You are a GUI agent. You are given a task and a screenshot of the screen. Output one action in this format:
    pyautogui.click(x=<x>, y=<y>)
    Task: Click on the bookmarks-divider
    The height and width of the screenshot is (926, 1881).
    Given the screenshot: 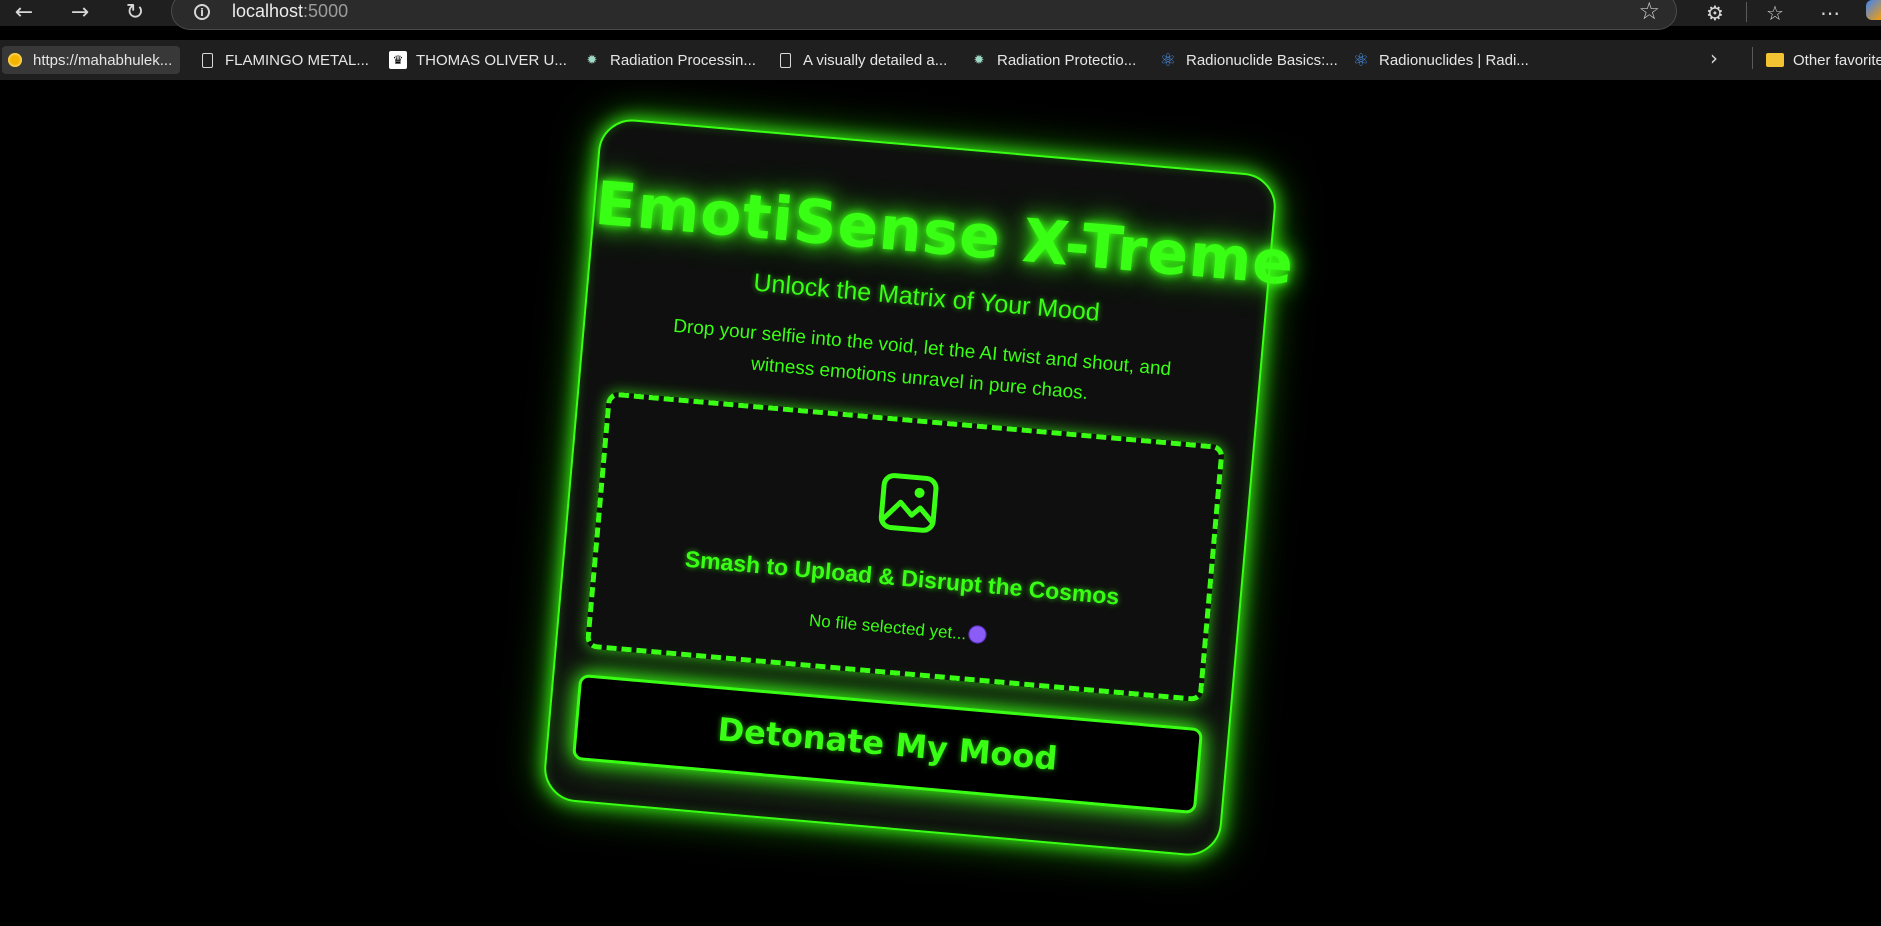 What is the action you would take?
    pyautogui.click(x=1752, y=58)
    